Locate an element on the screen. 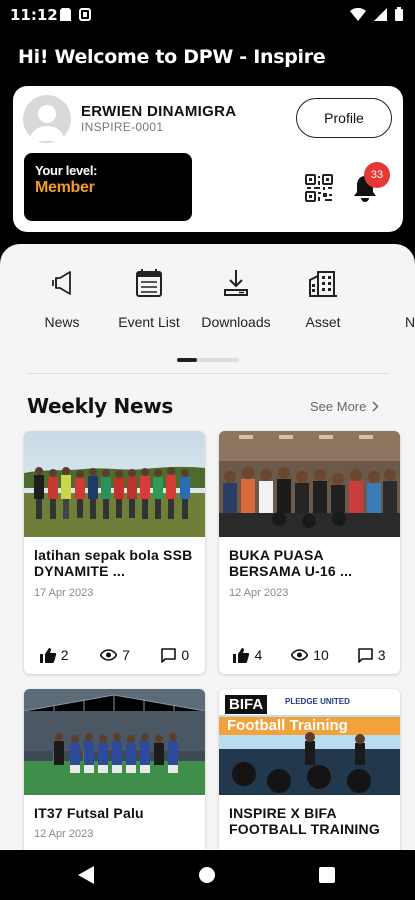 The width and height of the screenshot is (415, 900). menu-label: Downloads is located at coordinates (236, 322).